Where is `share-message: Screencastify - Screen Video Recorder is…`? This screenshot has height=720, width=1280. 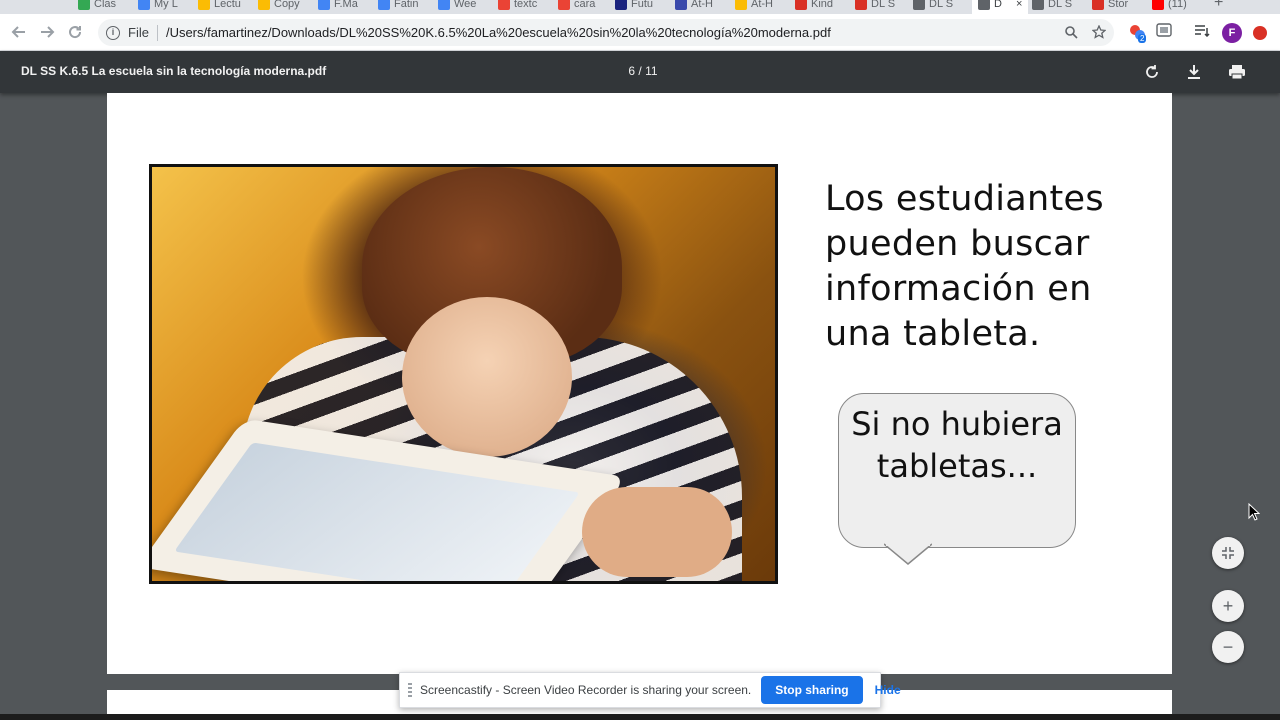 share-message: Screencastify - Screen Video Recorder is… is located at coordinates (586, 690).